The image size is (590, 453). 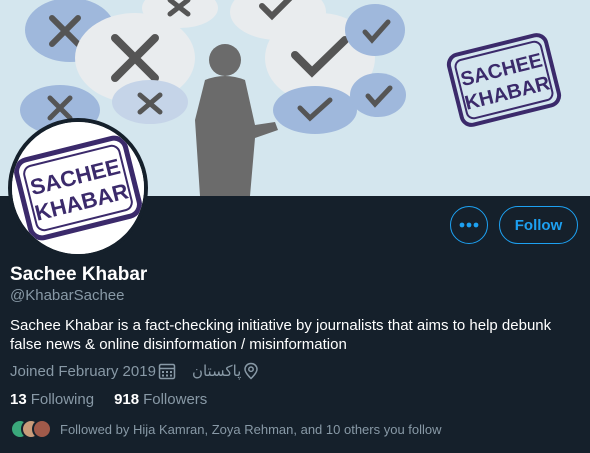 I want to click on followers-link: 918 Followers, so click(x=160, y=399).